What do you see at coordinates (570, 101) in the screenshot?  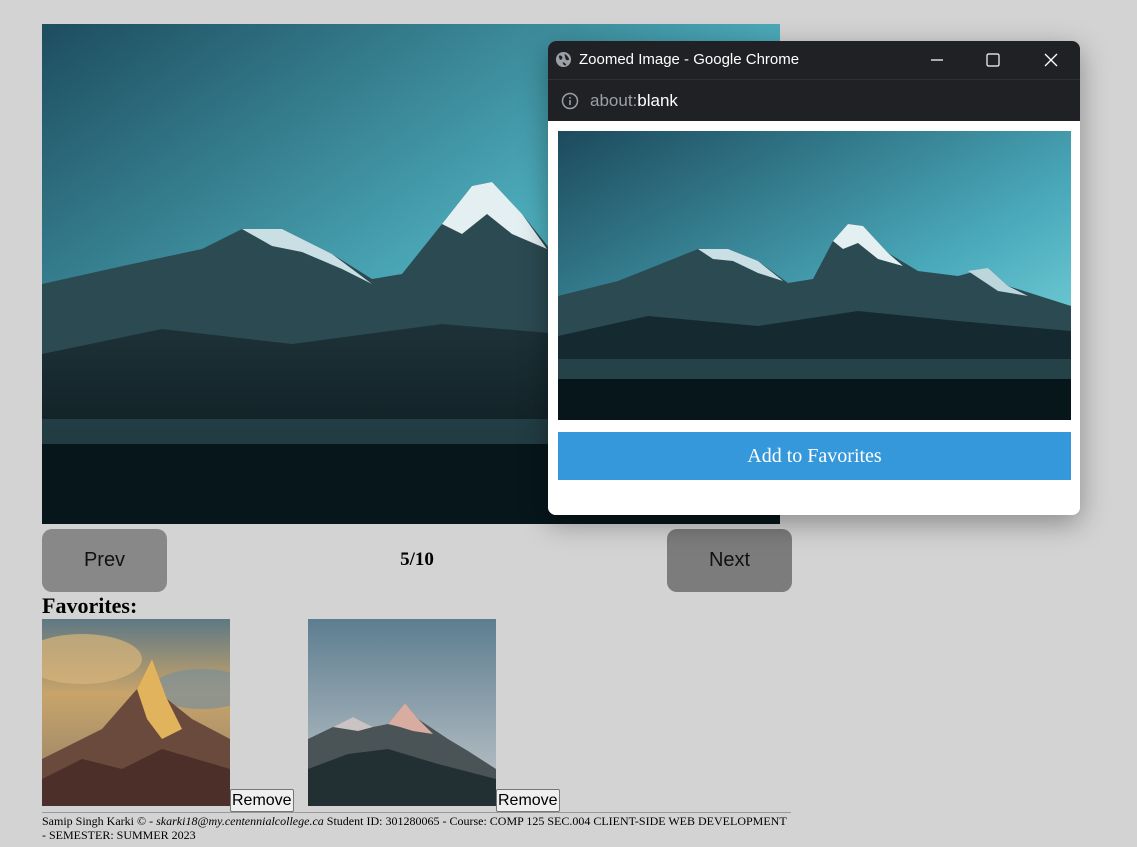 I see `info-icon` at bounding box center [570, 101].